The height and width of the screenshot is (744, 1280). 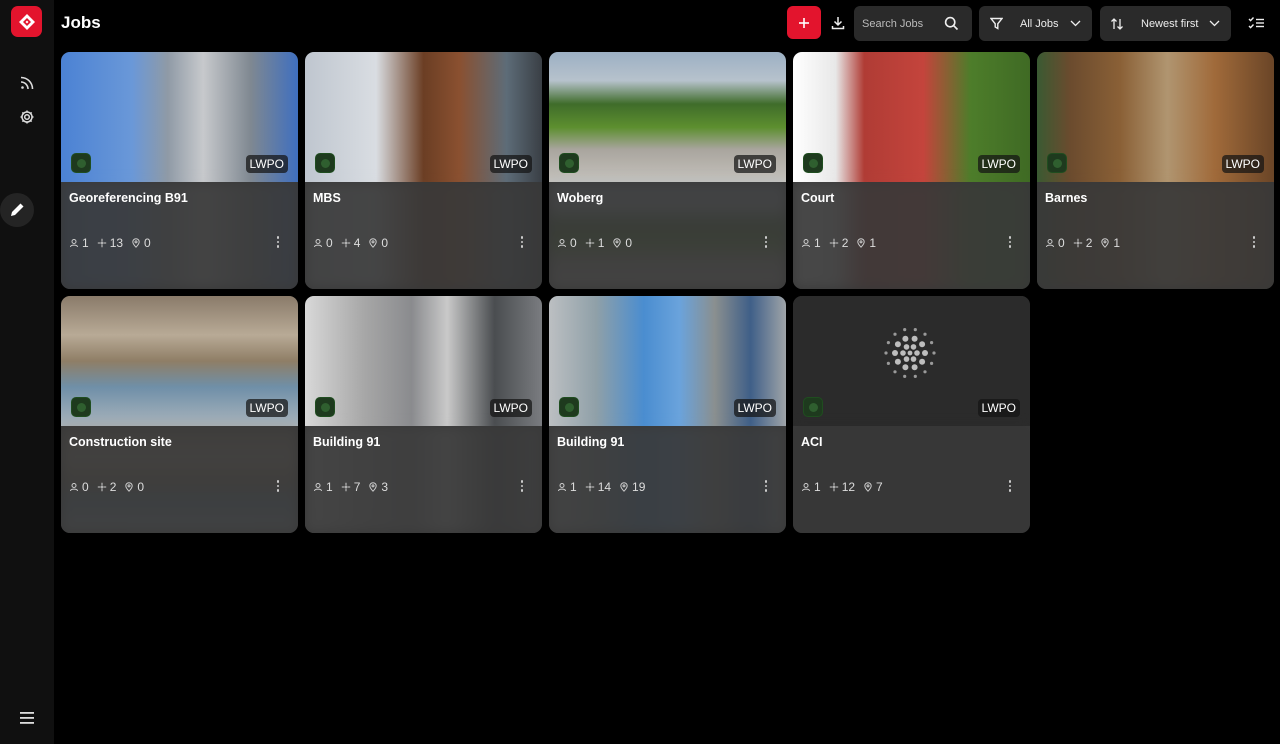 I want to click on scans-count: 13, so click(x=116, y=243).